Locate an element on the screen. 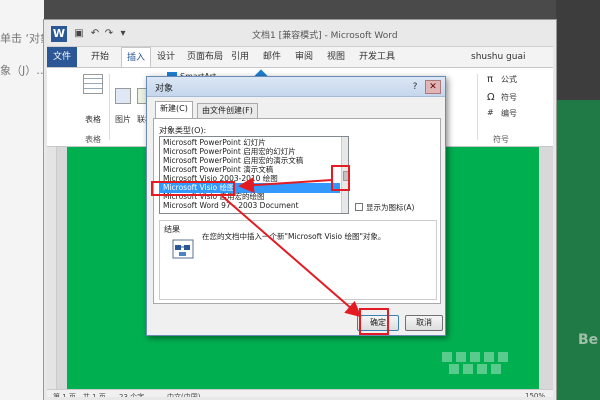 The width and height of the screenshot is (600, 400). user-name: shushu guai is located at coordinates (498, 57).